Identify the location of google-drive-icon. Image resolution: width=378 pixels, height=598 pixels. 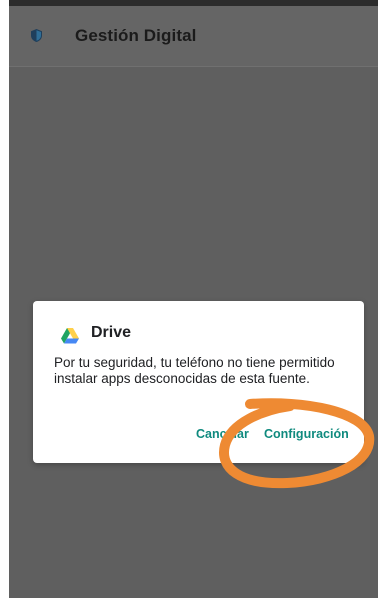
(70, 336).